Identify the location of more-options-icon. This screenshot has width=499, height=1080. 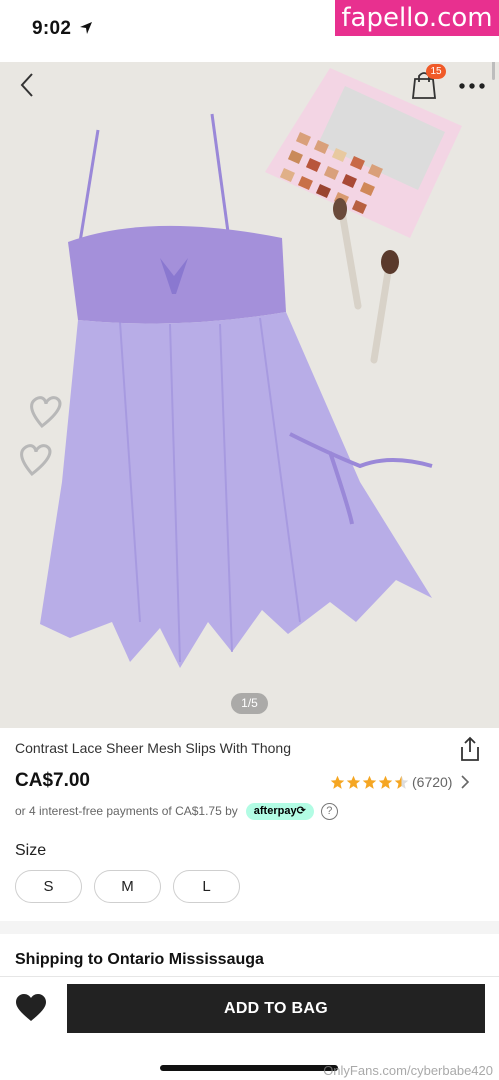
(472, 86).